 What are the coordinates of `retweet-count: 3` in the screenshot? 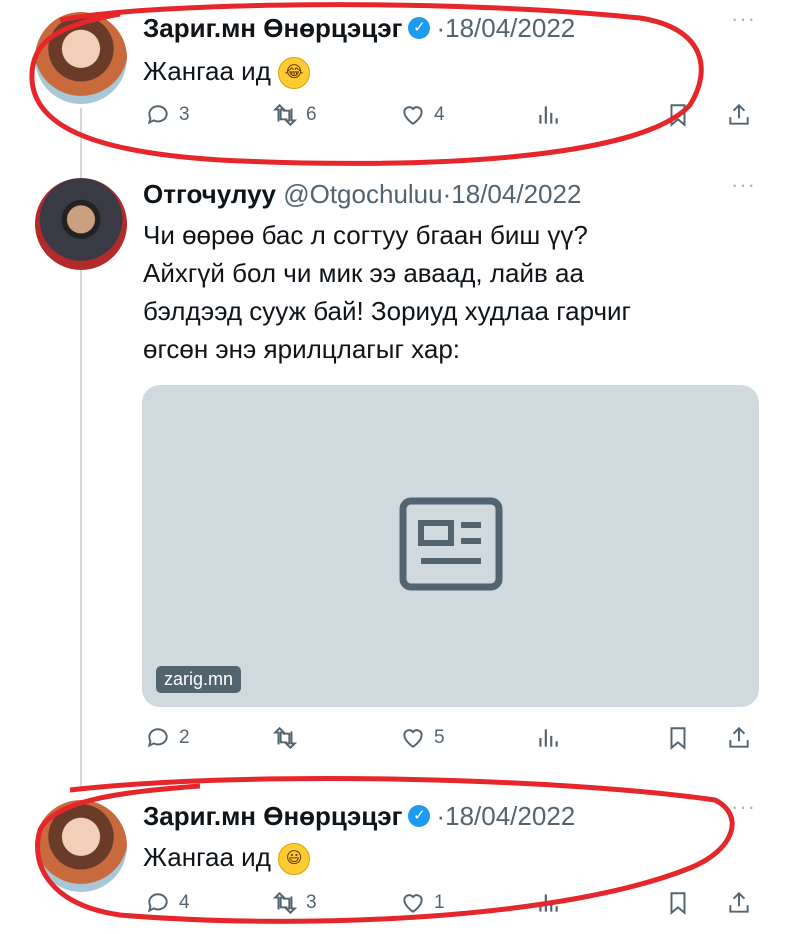 It's located at (311, 902).